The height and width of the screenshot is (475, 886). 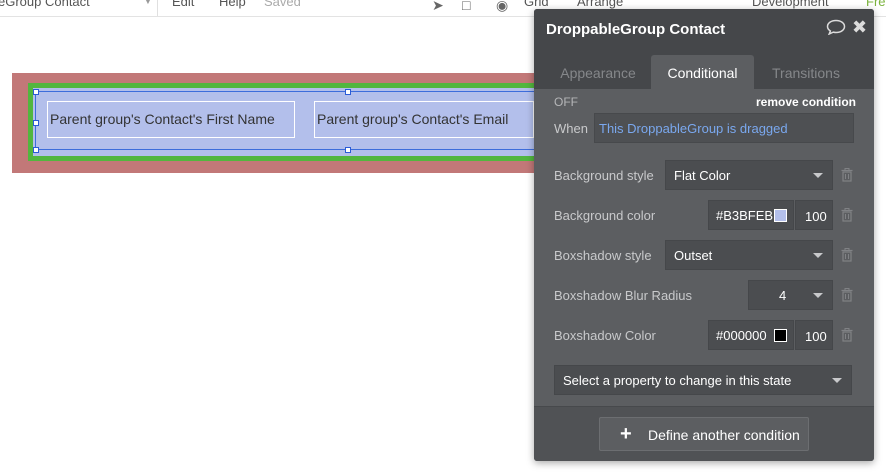 What do you see at coordinates (783, 295) in the screenshot?
I see `boxshadow-blur-value: 4` at bounding box center [783, 295].